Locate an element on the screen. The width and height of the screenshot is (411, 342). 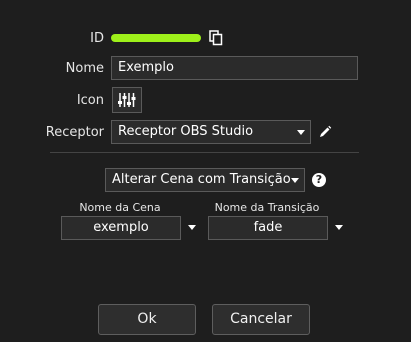
section-divider is located at coordinates (204, 152).